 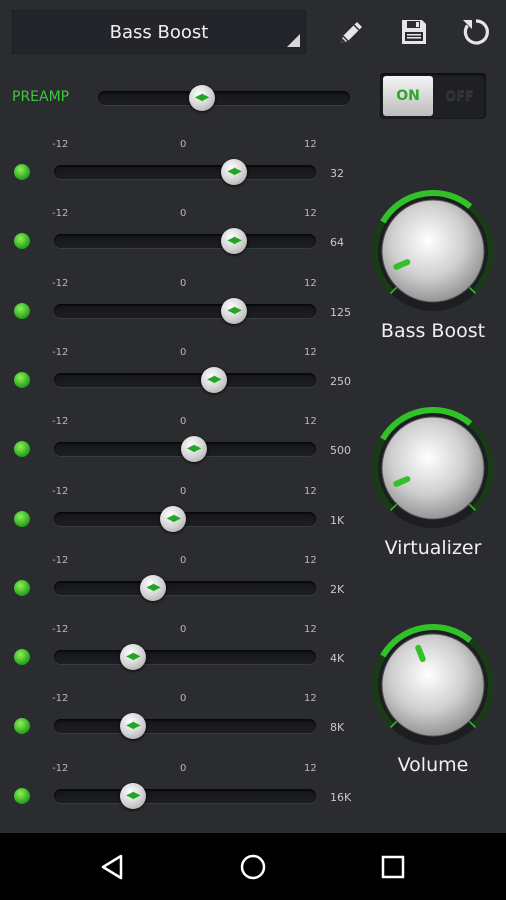 I want to click on preamp-slider-thumb: ◀▶, so click(x=201, y=98).